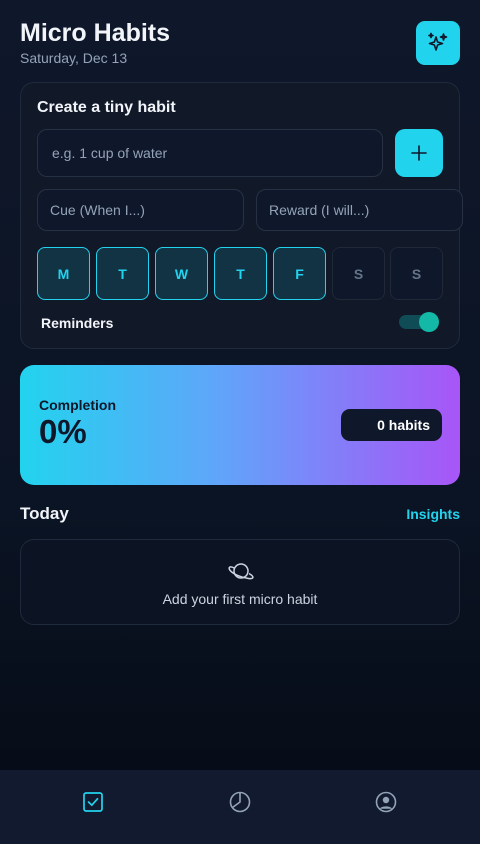 The height and width of the screenshot is (844, 480). What do you see at coordinates (181, 273) in the screenshot?
I see `day-toggle-wednesday: W` at bounding box center [181, 273].